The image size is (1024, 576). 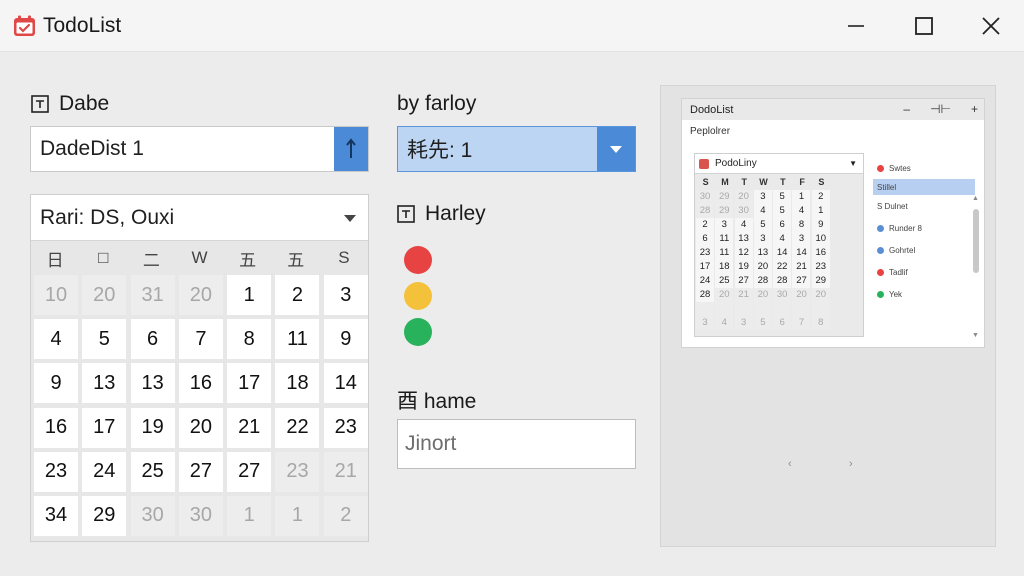 I want to click on date-input: DadeDist 1, so click(x=199, y=149).